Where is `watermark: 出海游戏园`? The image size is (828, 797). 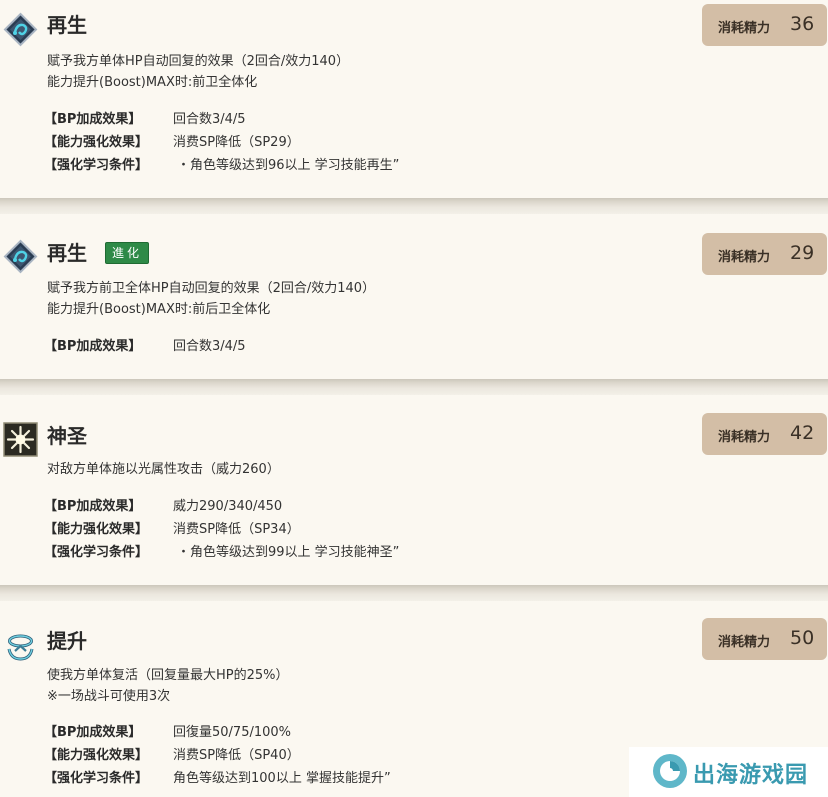 watermark: 出海游戏园 is located at coordinates (728, 772).